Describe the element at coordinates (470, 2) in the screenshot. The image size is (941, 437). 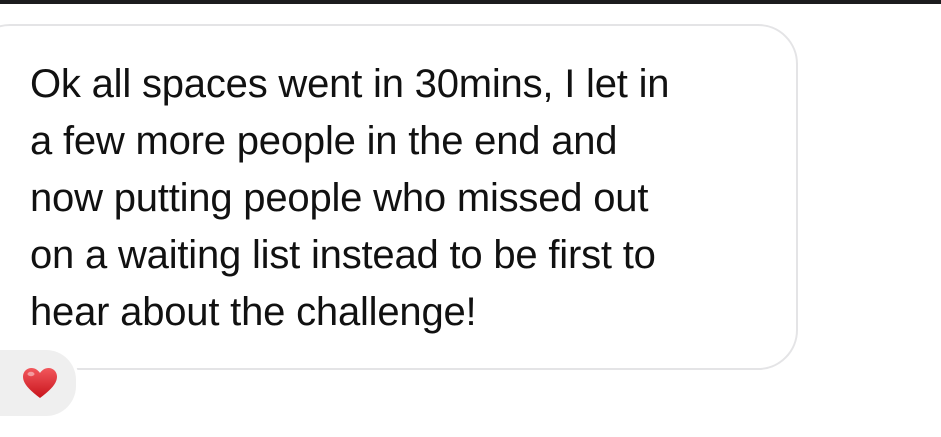
I see `top-edge-divider` at that location.